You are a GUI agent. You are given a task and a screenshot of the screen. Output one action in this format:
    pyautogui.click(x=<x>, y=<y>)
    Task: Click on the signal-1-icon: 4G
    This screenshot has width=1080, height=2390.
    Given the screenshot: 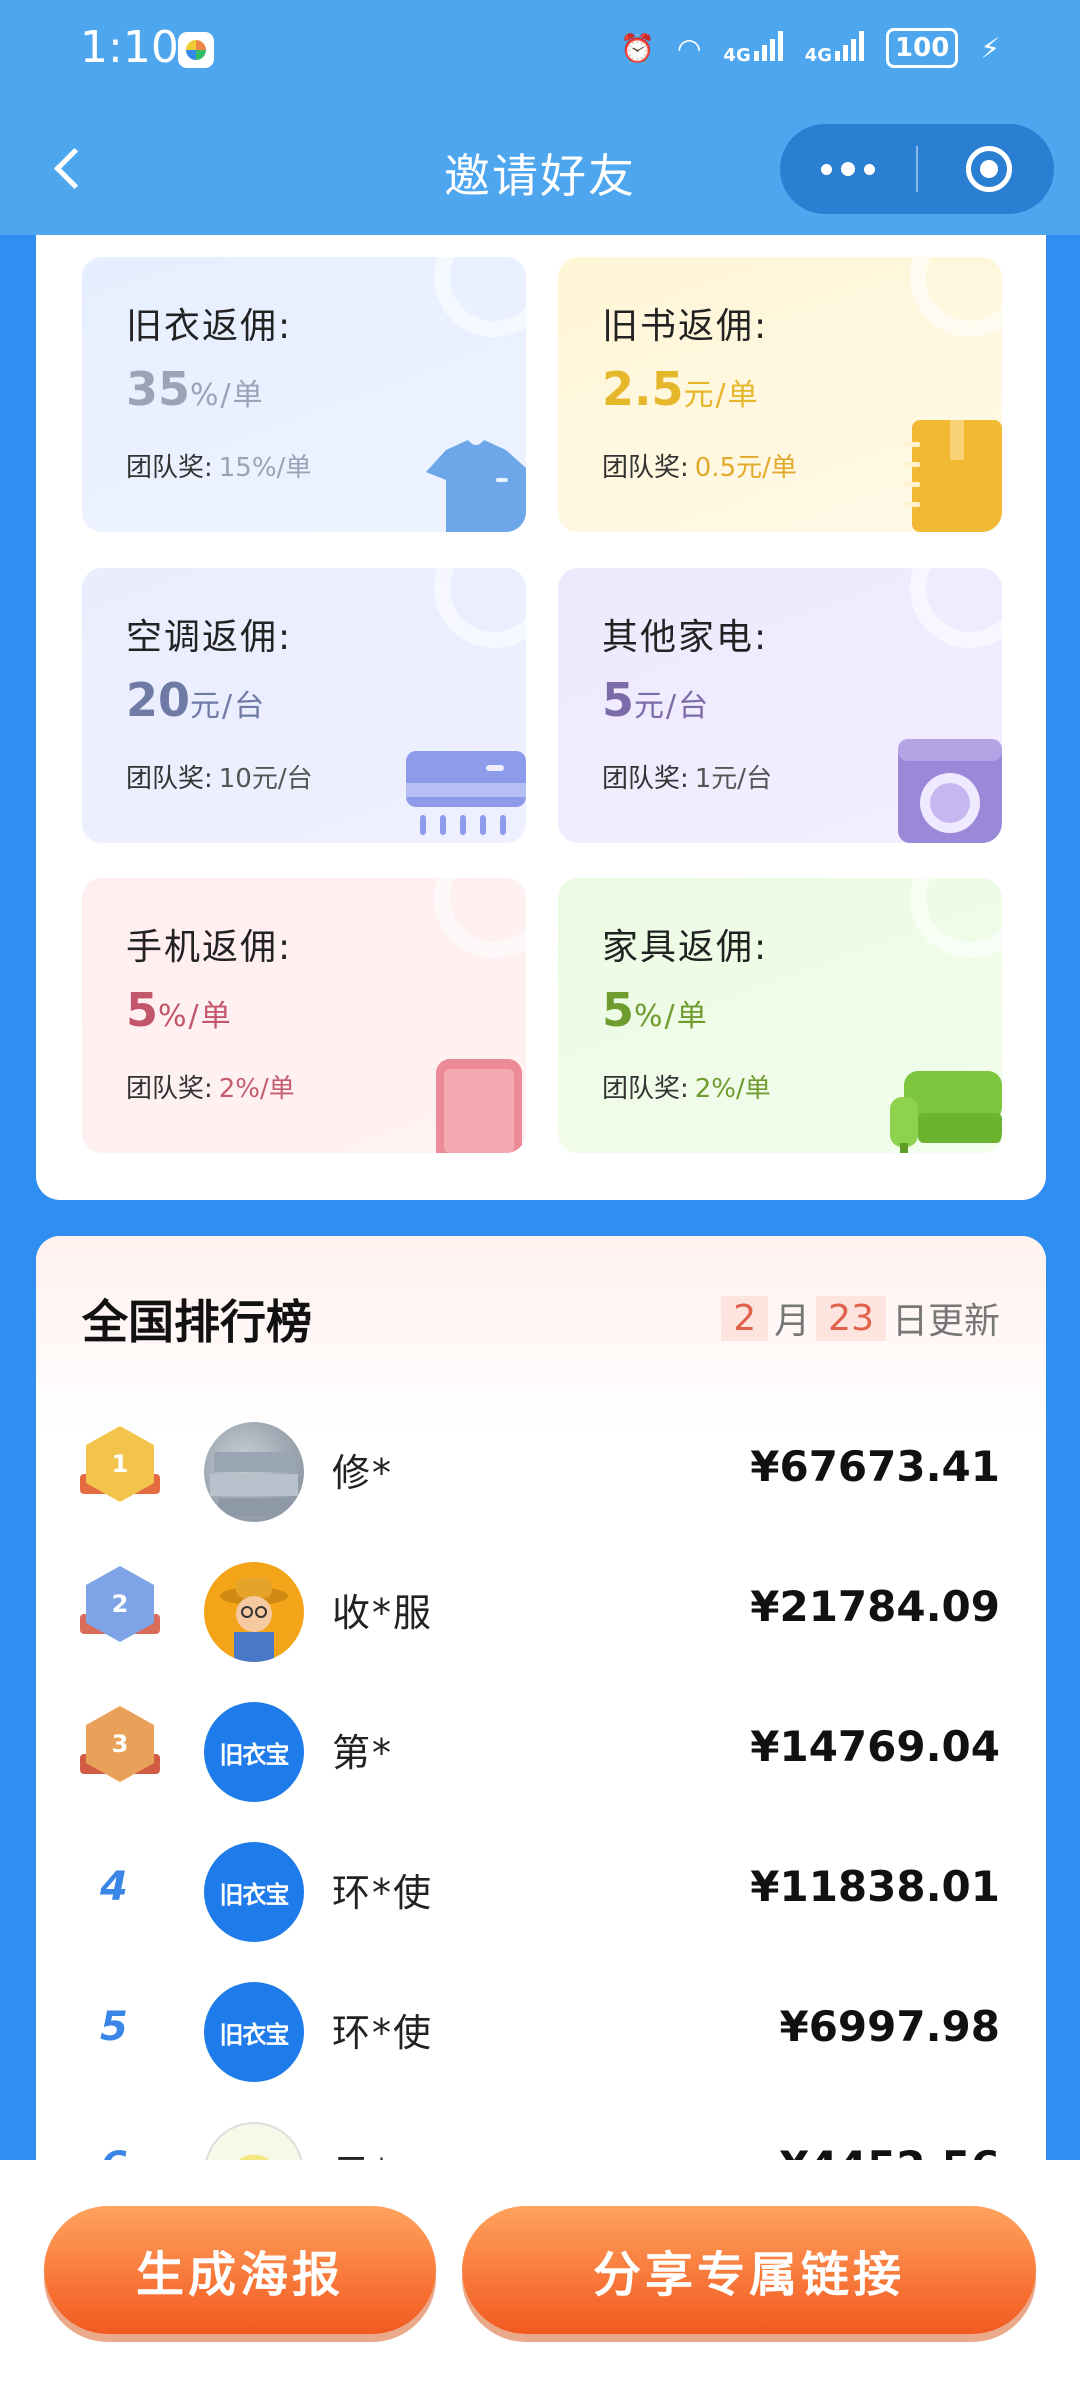 What is the action you would take?
    pyautogui.click(x=753, y=48)
    